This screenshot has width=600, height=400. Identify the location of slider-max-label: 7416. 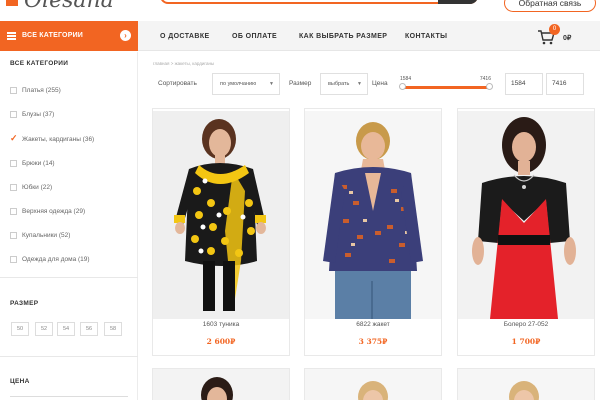
(485, 79).